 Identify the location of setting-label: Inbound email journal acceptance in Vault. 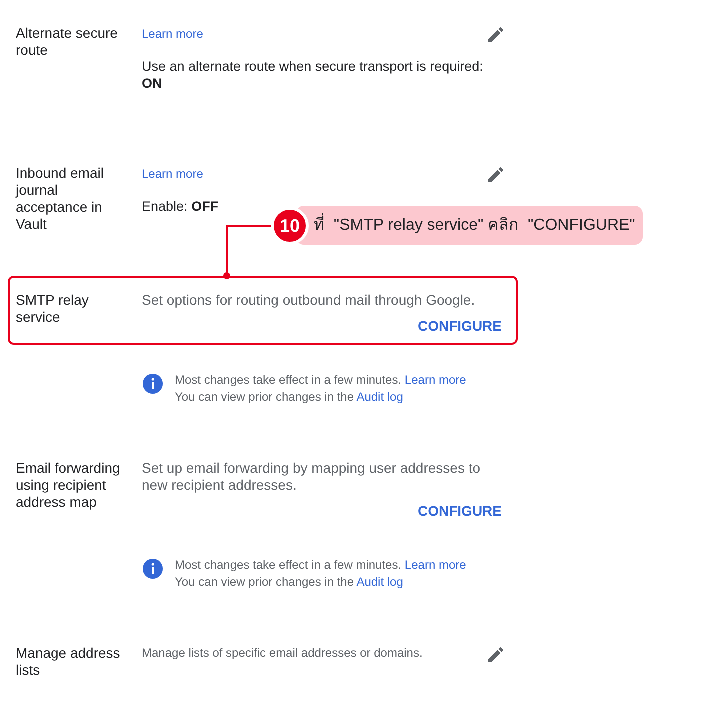
(60, 199).